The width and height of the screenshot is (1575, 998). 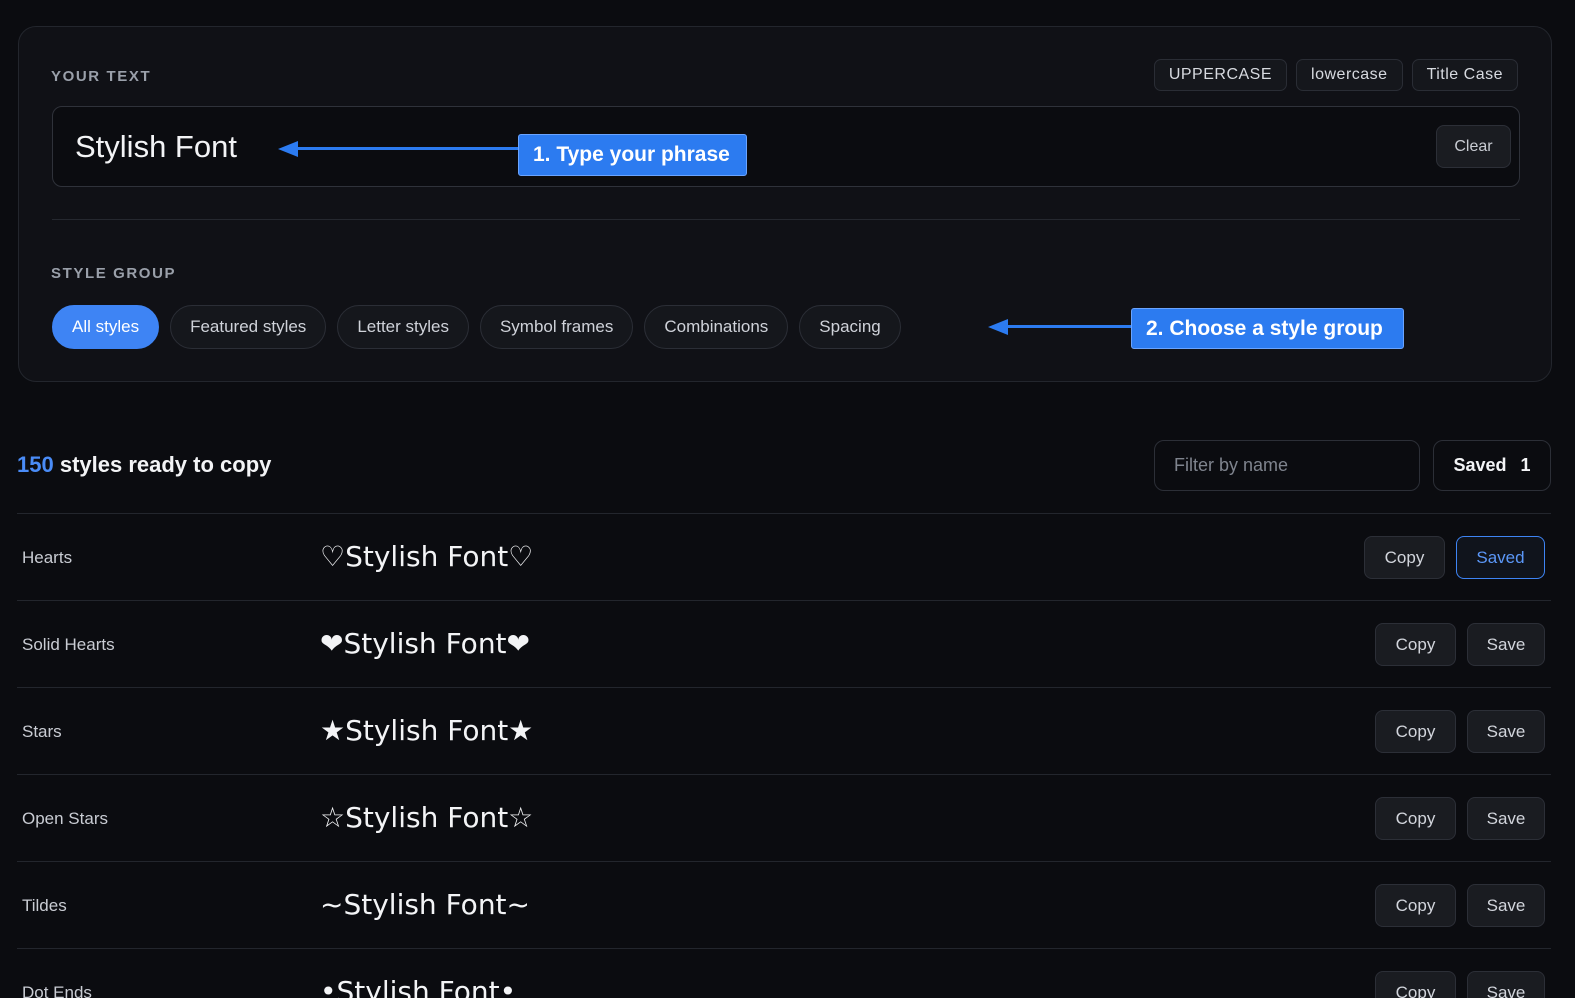 I want to click on list-item: Stars ★Stylish Font★ Copy Save, so click(x=784, y=730).